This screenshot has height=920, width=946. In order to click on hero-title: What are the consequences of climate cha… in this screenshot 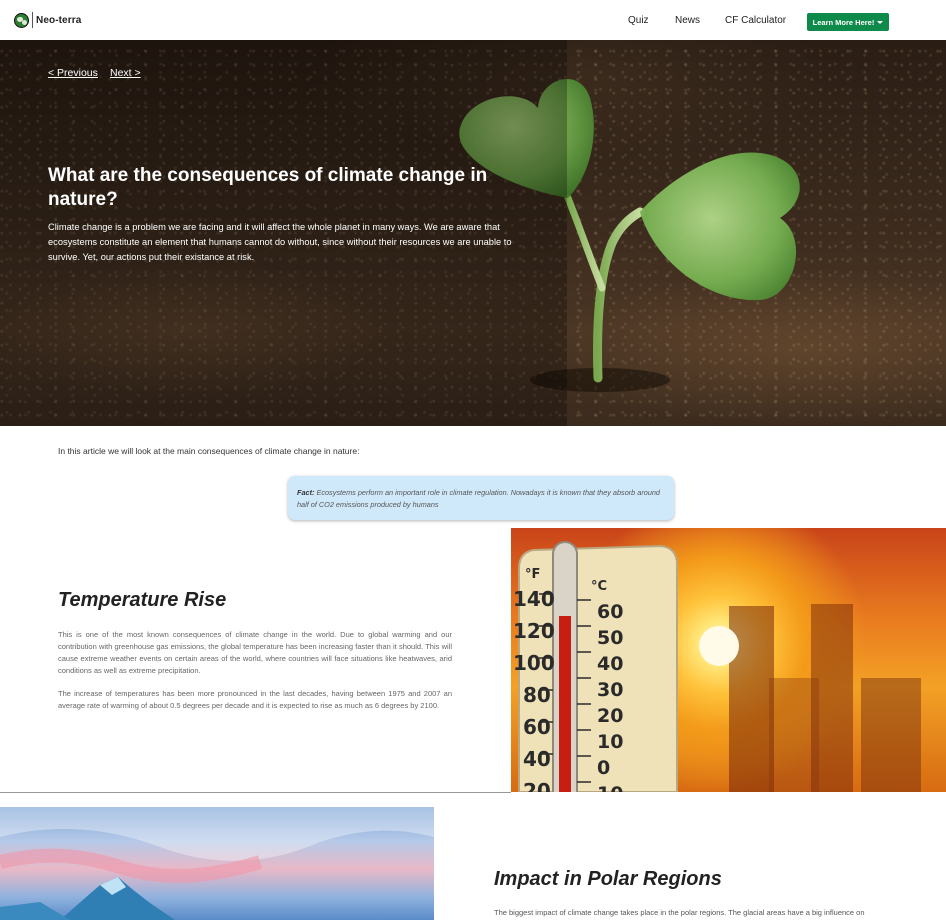, I will do `click(268, 187)`.